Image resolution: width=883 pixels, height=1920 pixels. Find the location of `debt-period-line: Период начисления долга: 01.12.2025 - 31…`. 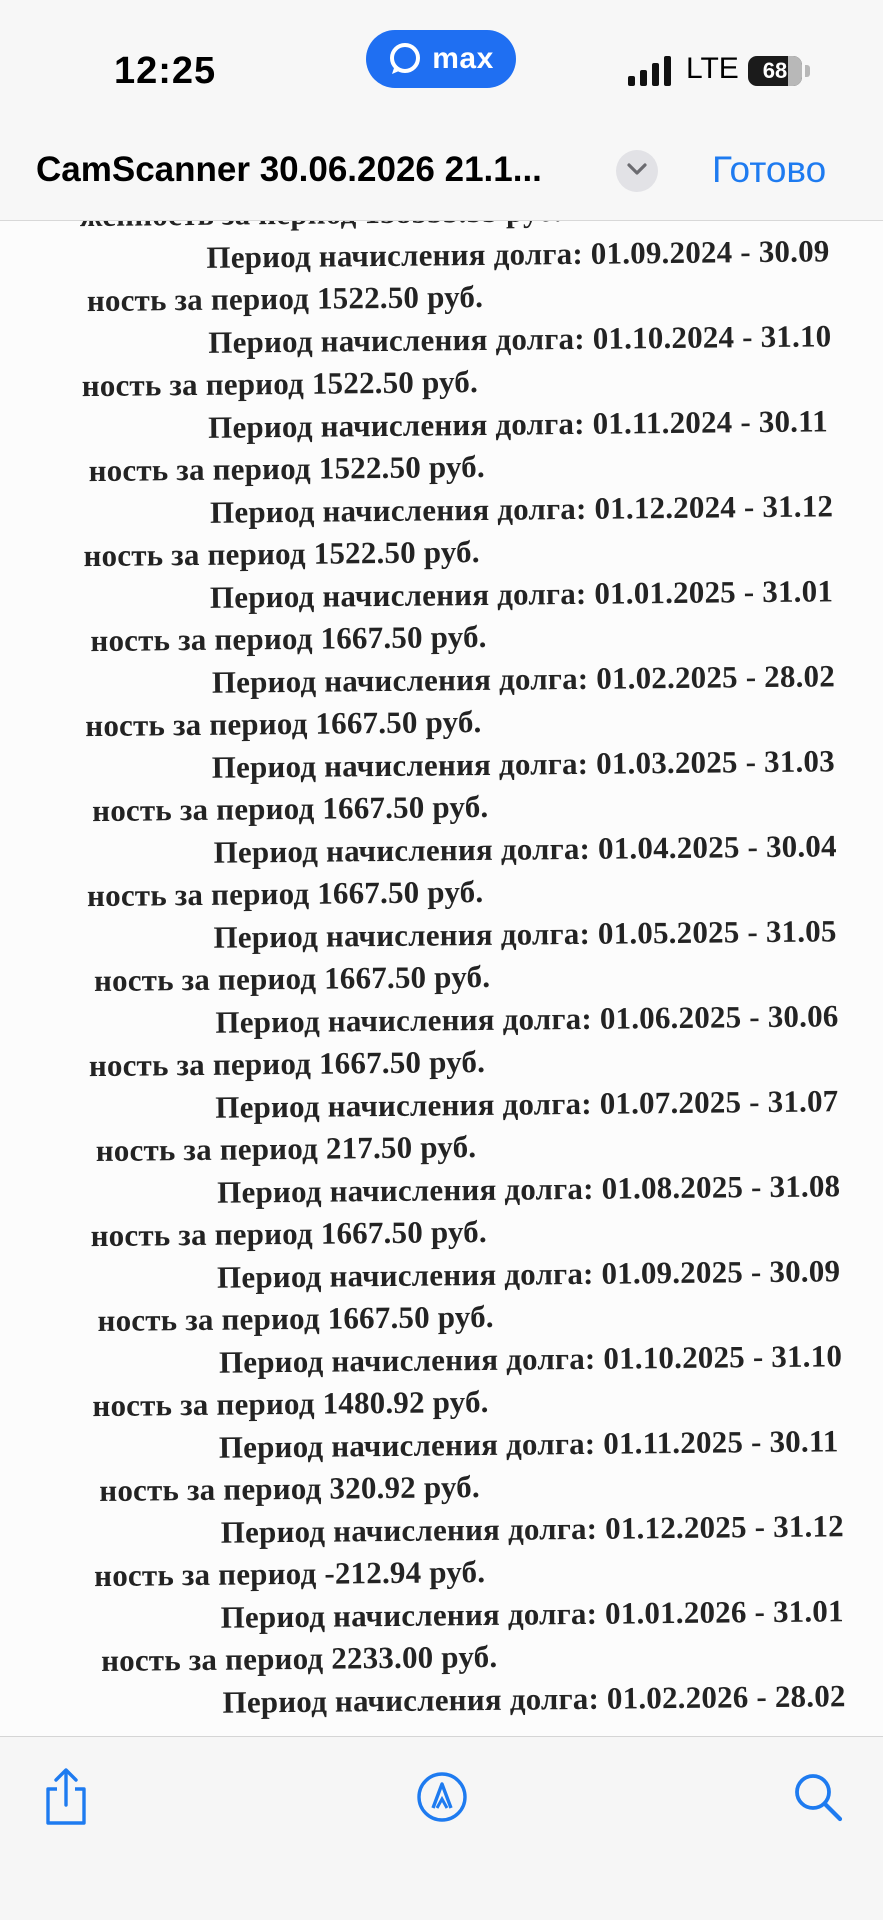

debt-period-line: Период начисления долга: 01.12.2025 - 31… is located at coordinates (532, 1528).